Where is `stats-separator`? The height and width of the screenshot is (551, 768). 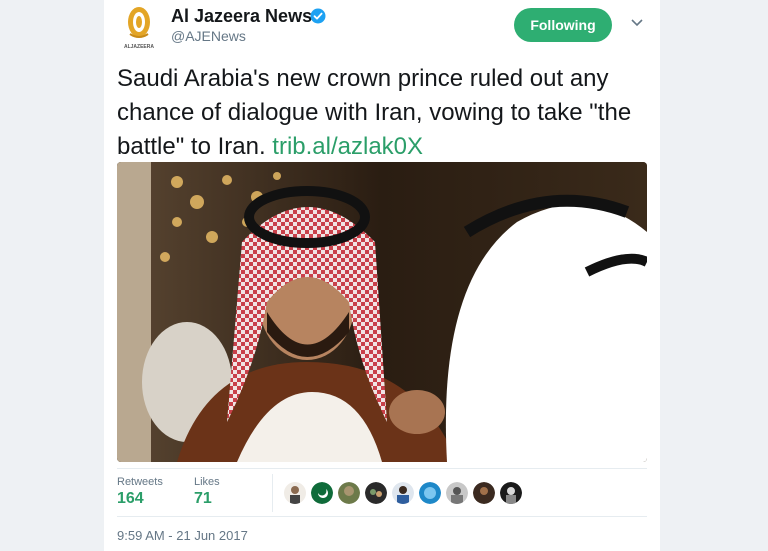 stats-separator is located at coordinates (272, 493).